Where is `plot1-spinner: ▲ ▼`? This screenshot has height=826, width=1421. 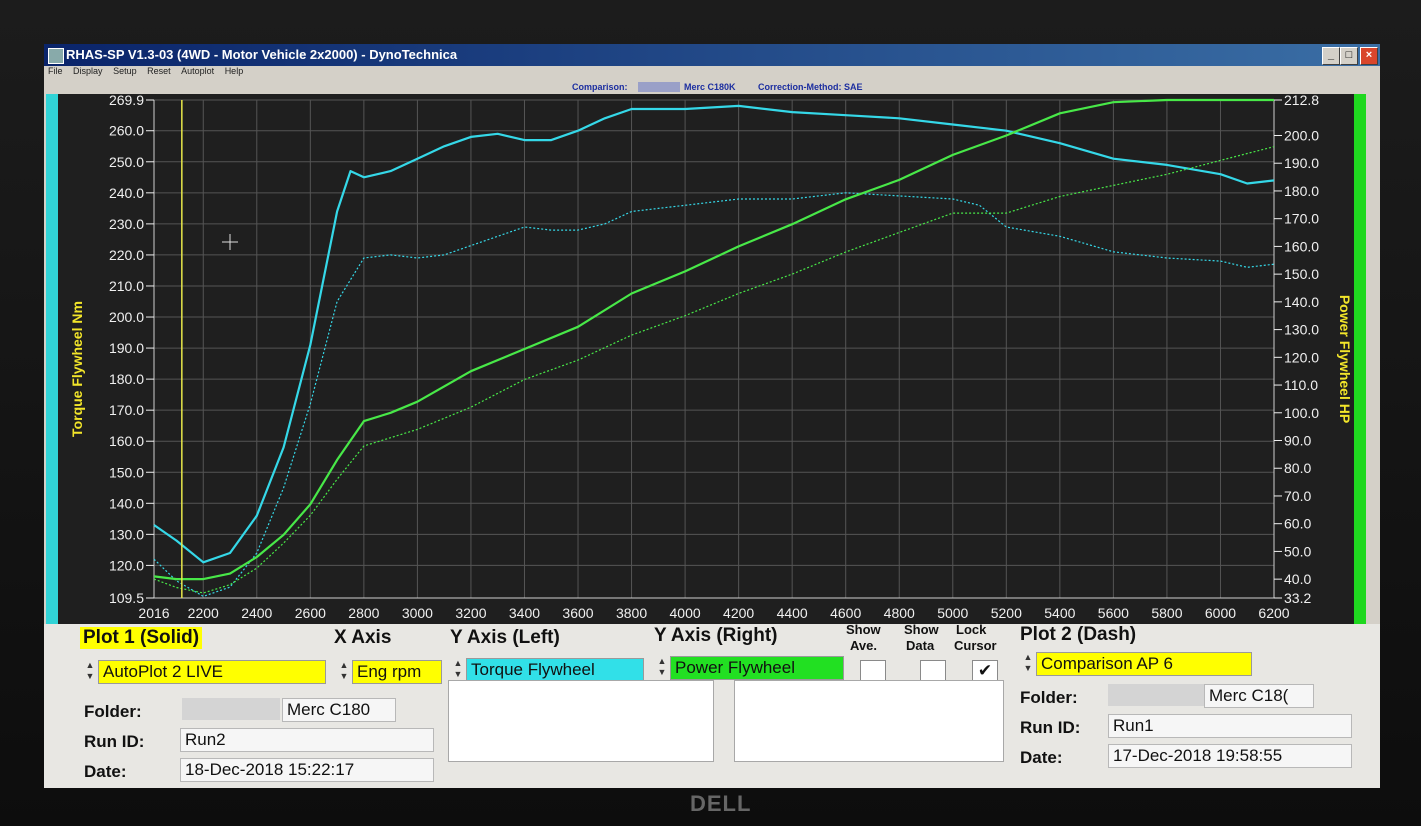
plot1-spinner: ▲ ▼ is located at coordinates (90, 671).